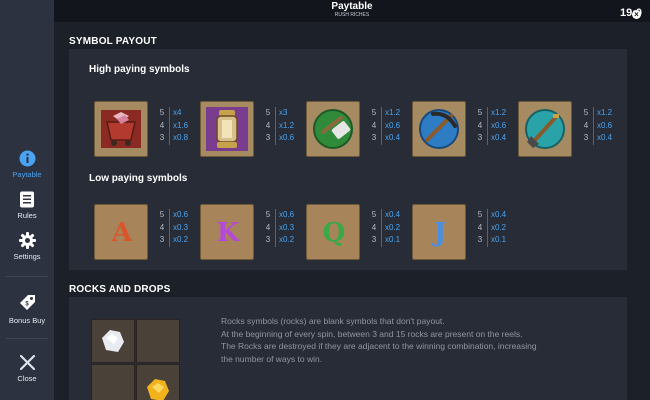  What do you see at coordinates (27, 240) in the screenshot?
I see `gear-icon` at bounding box center [27, 240].